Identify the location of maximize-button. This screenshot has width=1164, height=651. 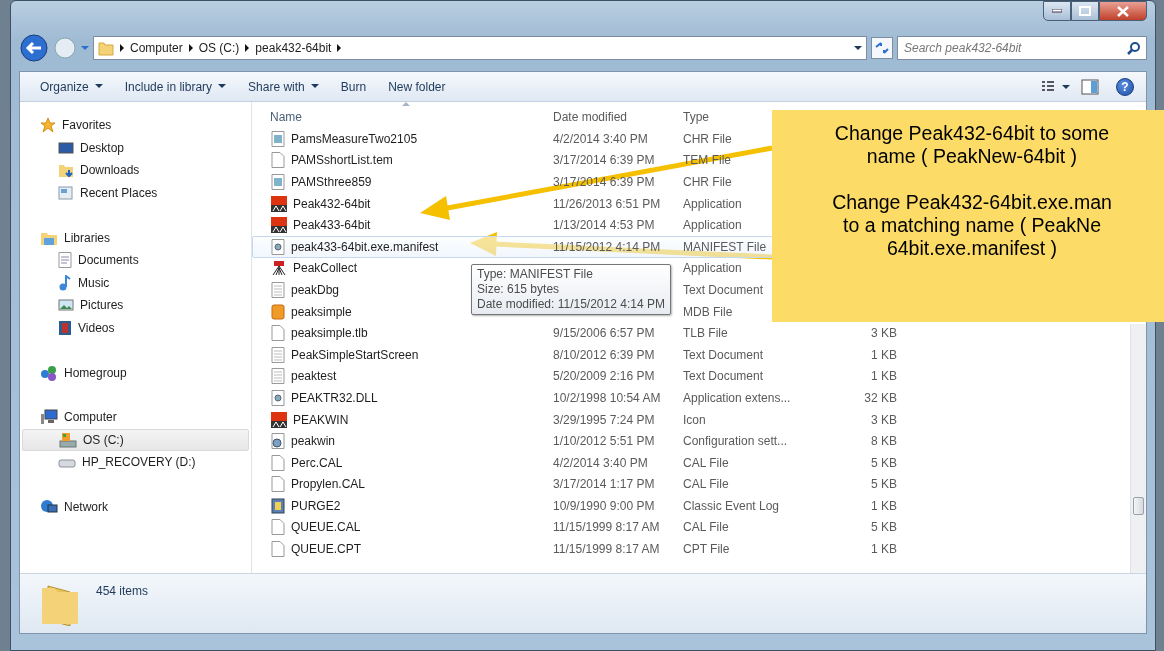
(1085, 11).